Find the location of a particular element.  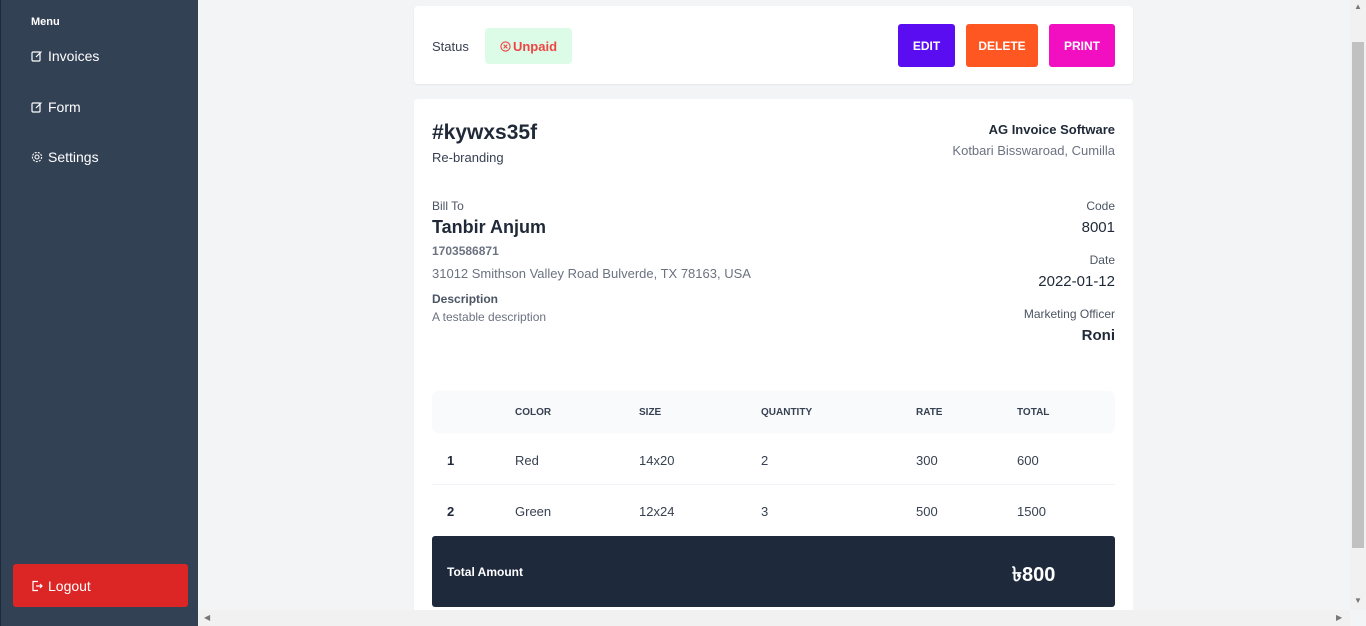

vertical-scrollbar: ▲ ▼ is located at coordinates (1358, 305).